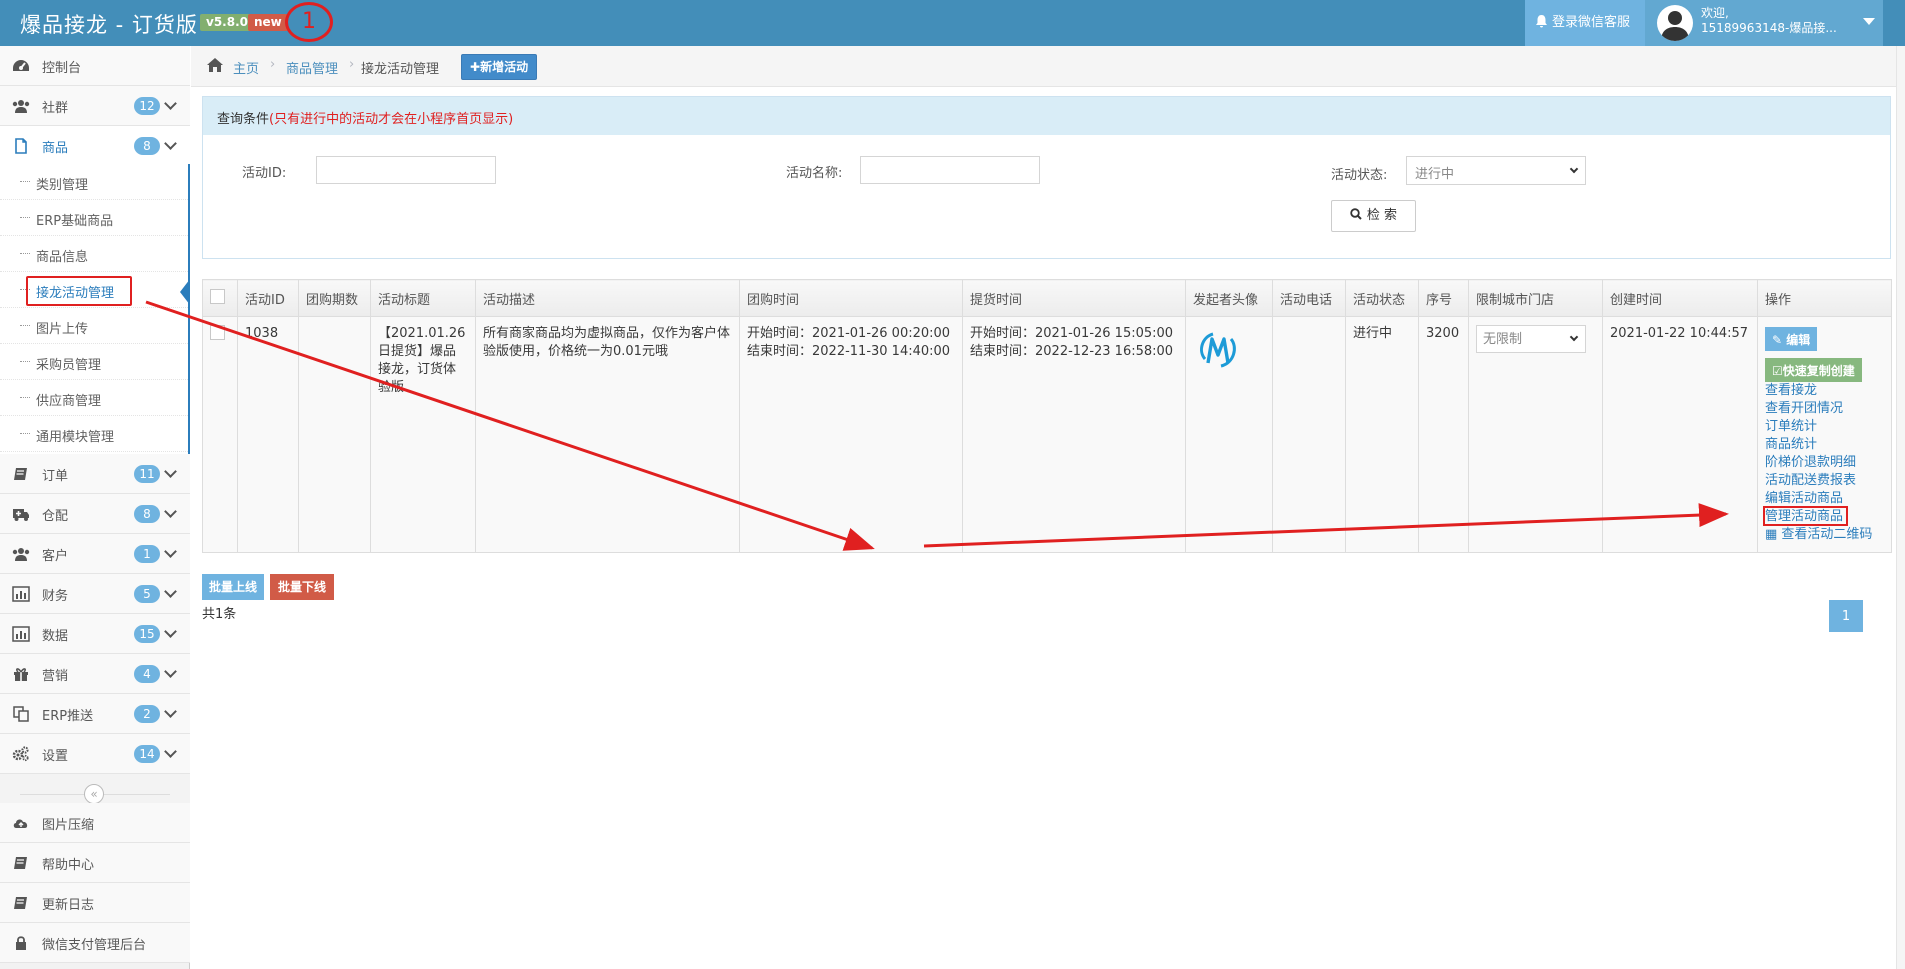 The height and width of the screenshot is (969, 1905). I want to click on version-badge: v5.8.0, so click(227, 22).